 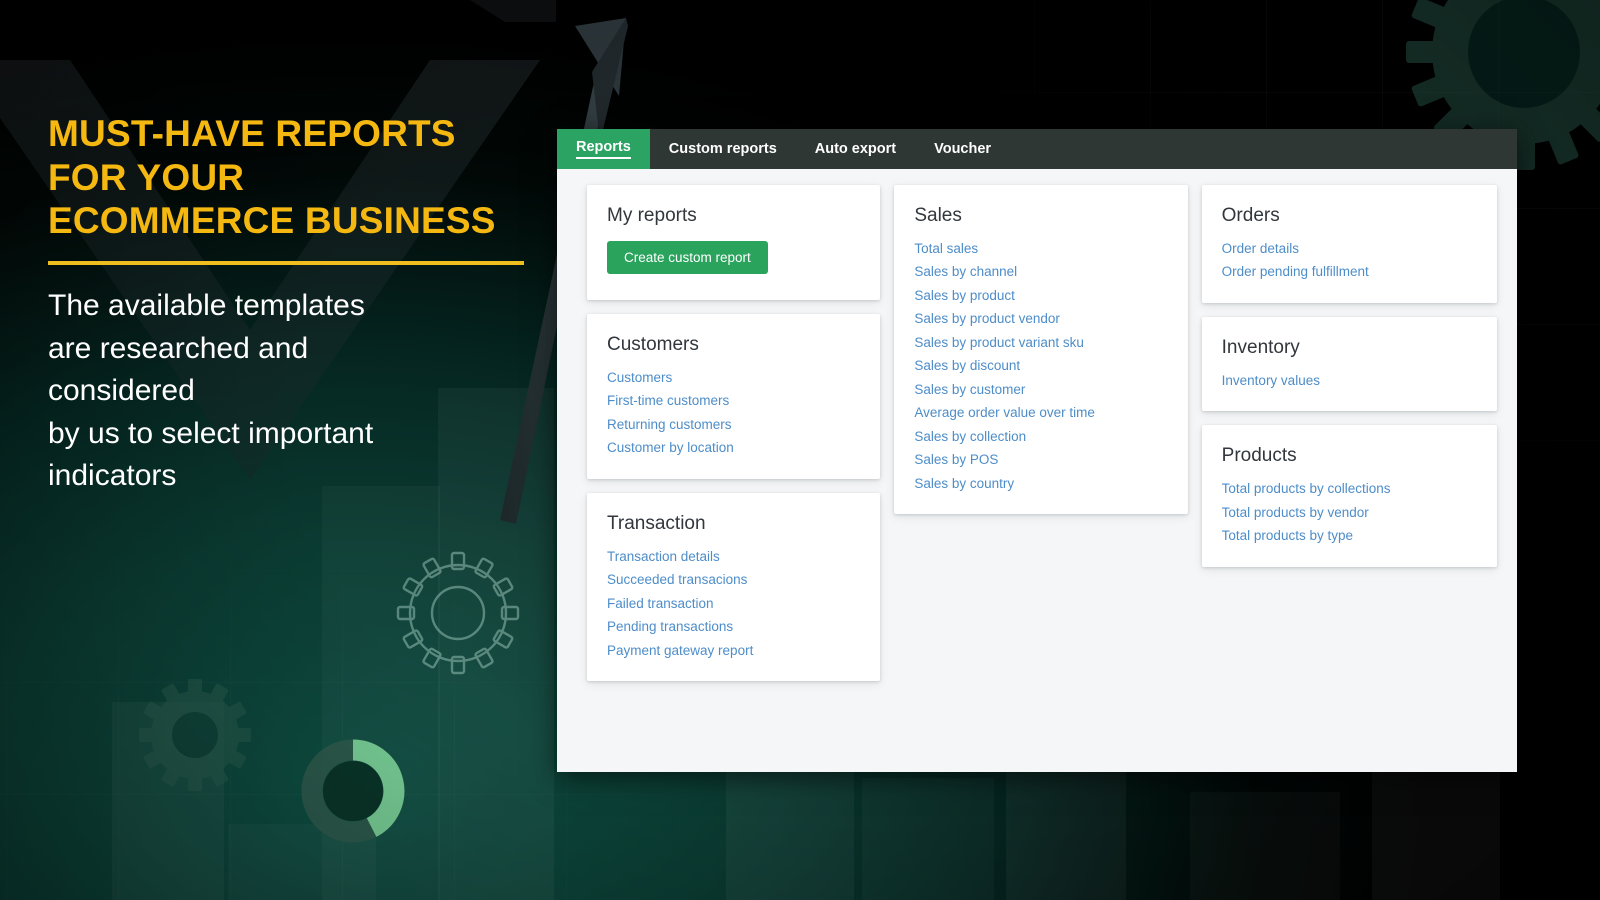 I want to click on create-custom-report-button: Create custom report, so click(x=687, y=257).